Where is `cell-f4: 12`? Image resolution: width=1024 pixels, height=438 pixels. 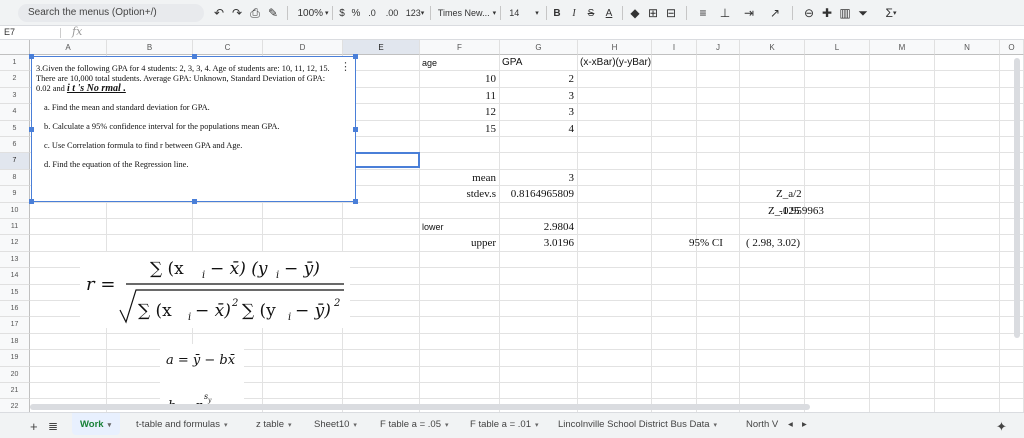
cell-f4: 12 is located at coordinates (459, 112).